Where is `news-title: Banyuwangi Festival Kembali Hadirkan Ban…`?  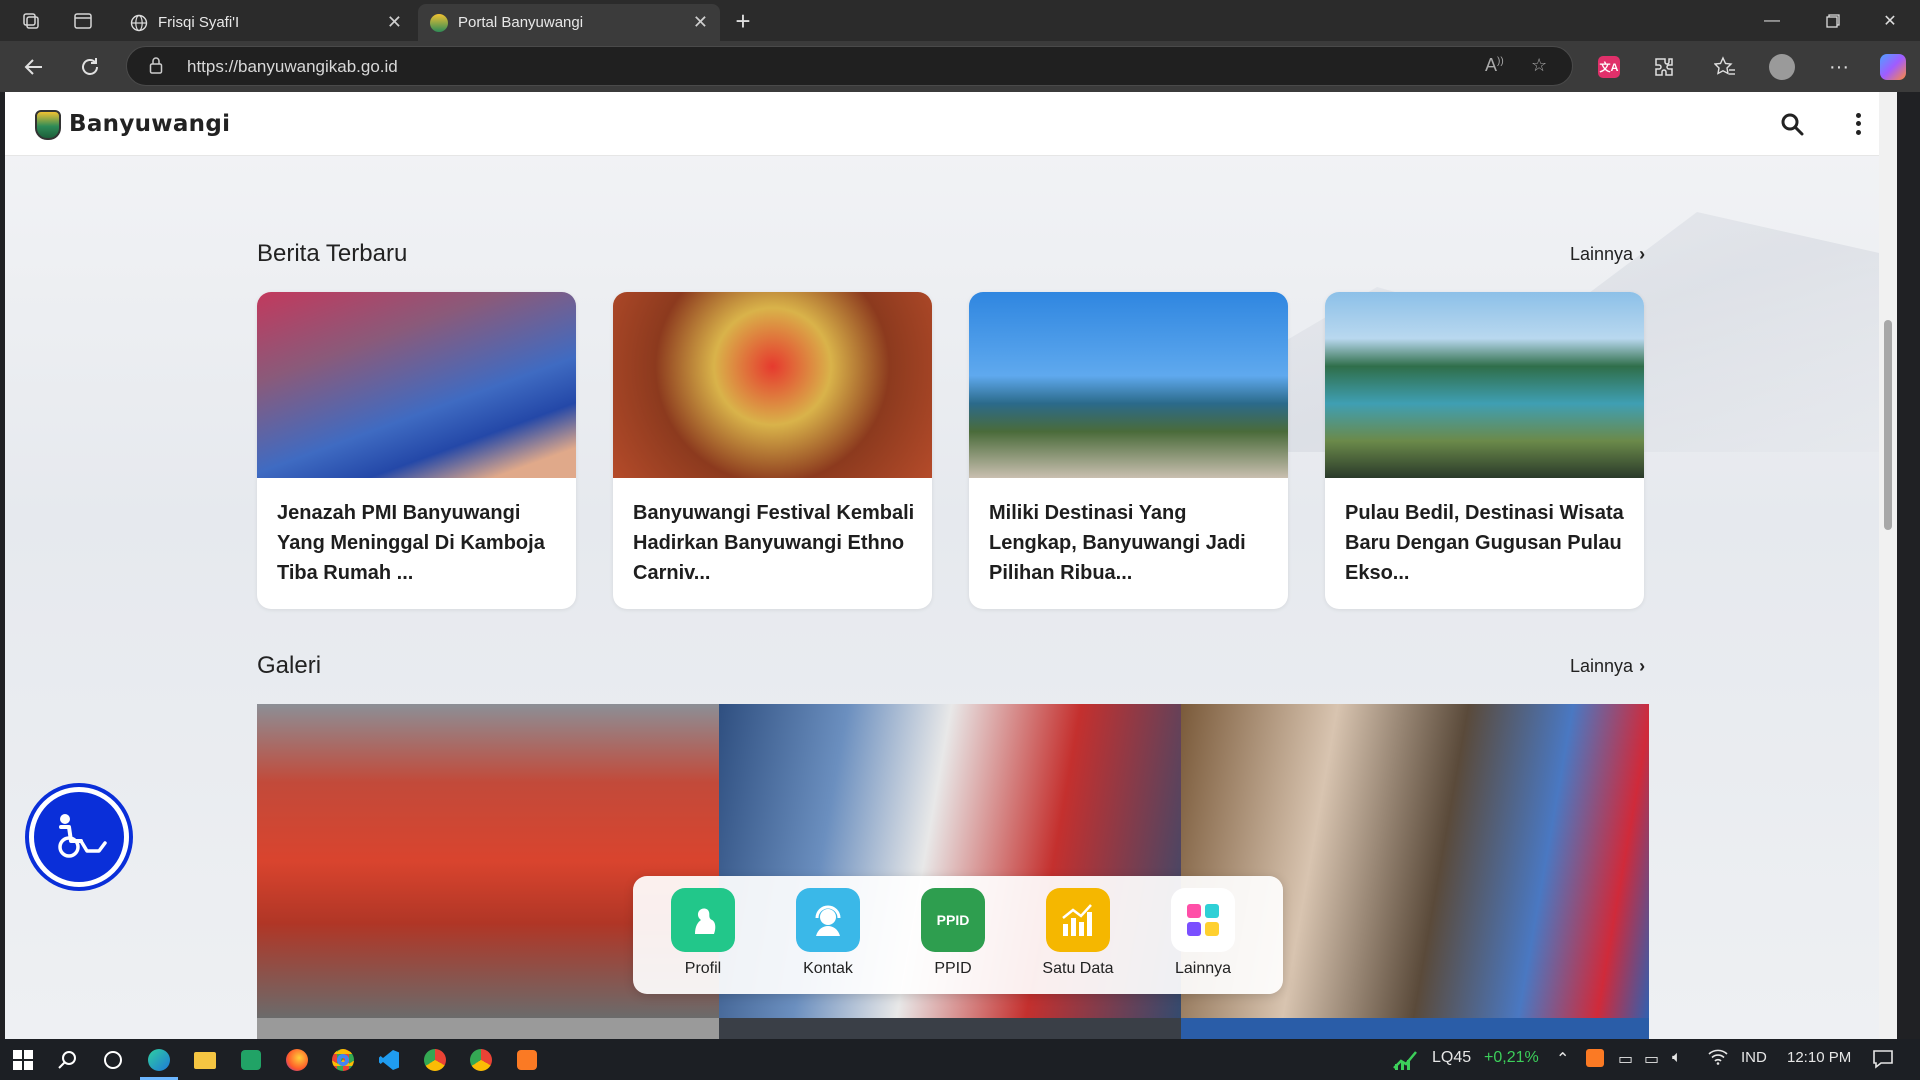
news-title: Banyuwangi Festival Kembali Hadirkan Ban… is located at coordinates (775, 543).